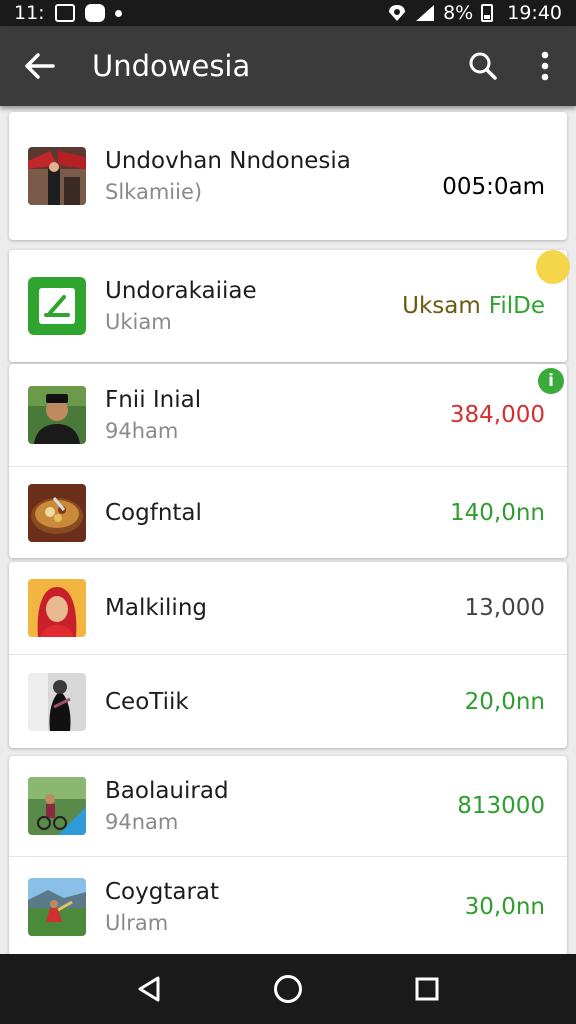 This screenshot has width=576, height=1024. What do you see at coordinates (137, 922) in the screenshot?
I see `item-subtitle: Ulram` at bounding box center [137, 922].